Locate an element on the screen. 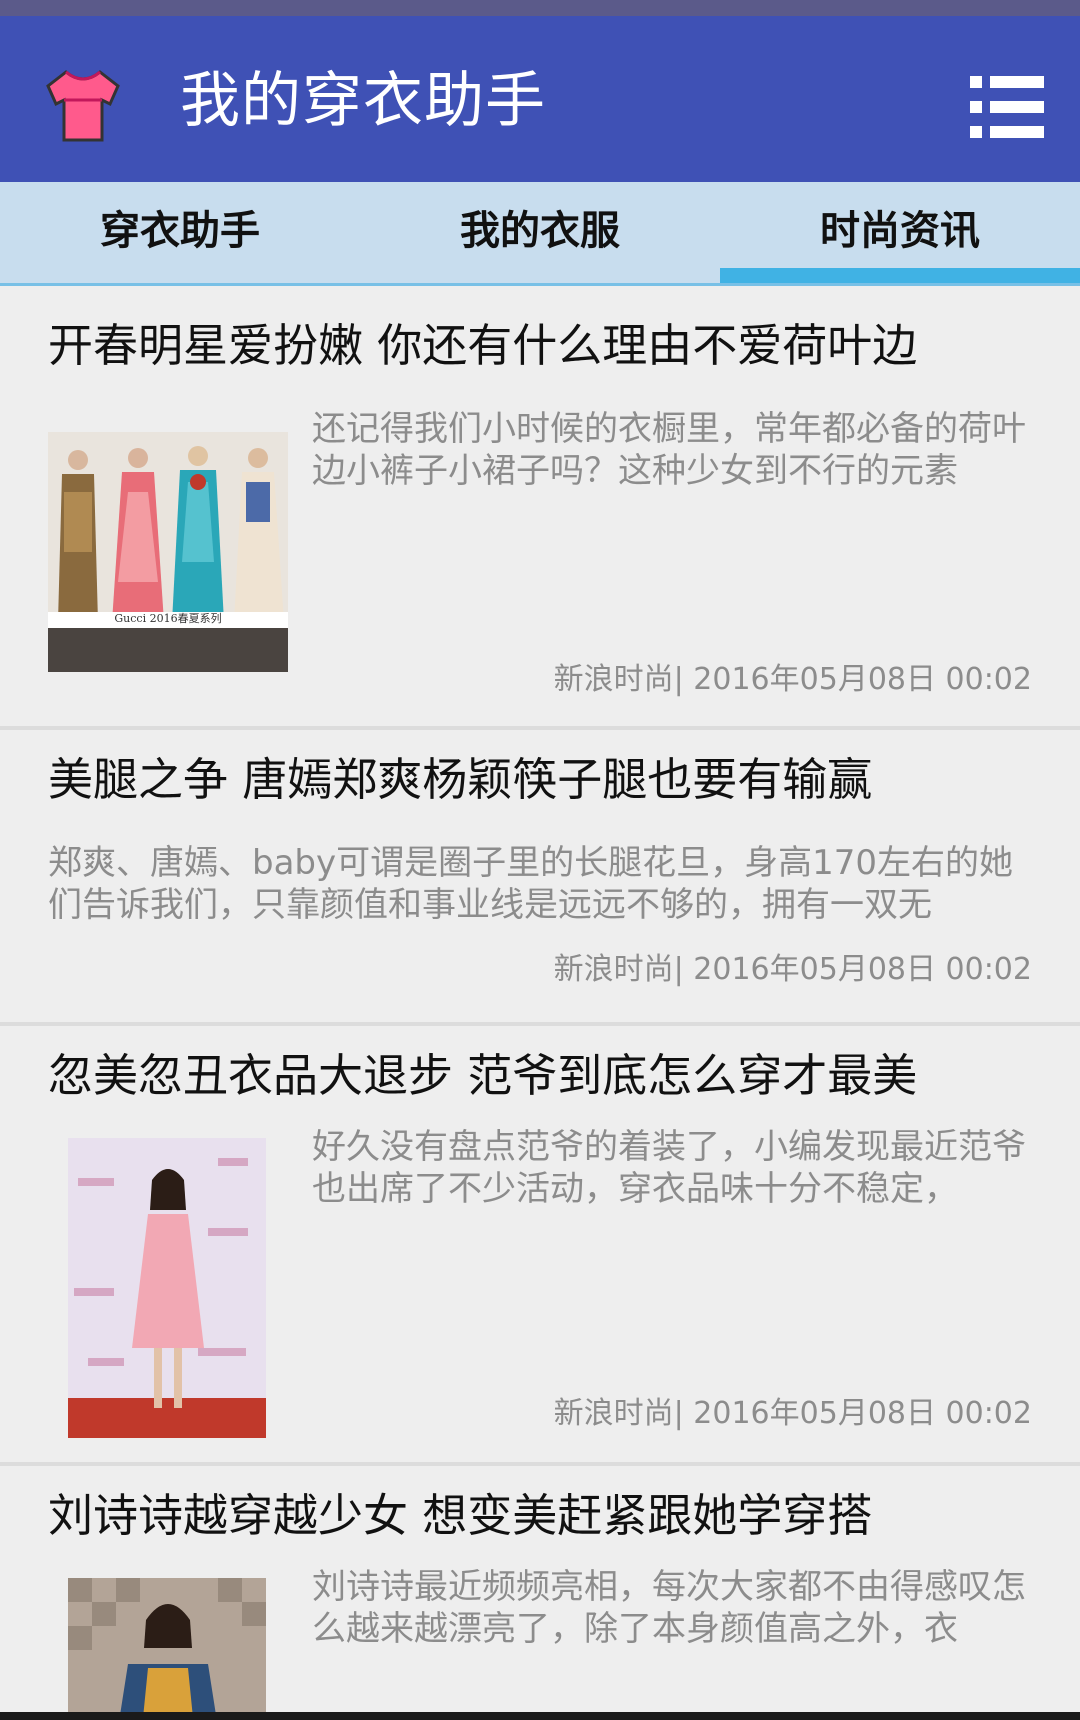 This screenshot has height=1720, width=1080. article-title: 刘诗诗越穿越少女 想变美赶紧跟她学穿搭 is located at coordinates (460, 1515).